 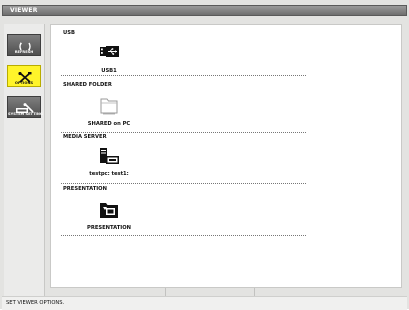 I want to click on window-title: VIEWER, so click(x=24, y=10).